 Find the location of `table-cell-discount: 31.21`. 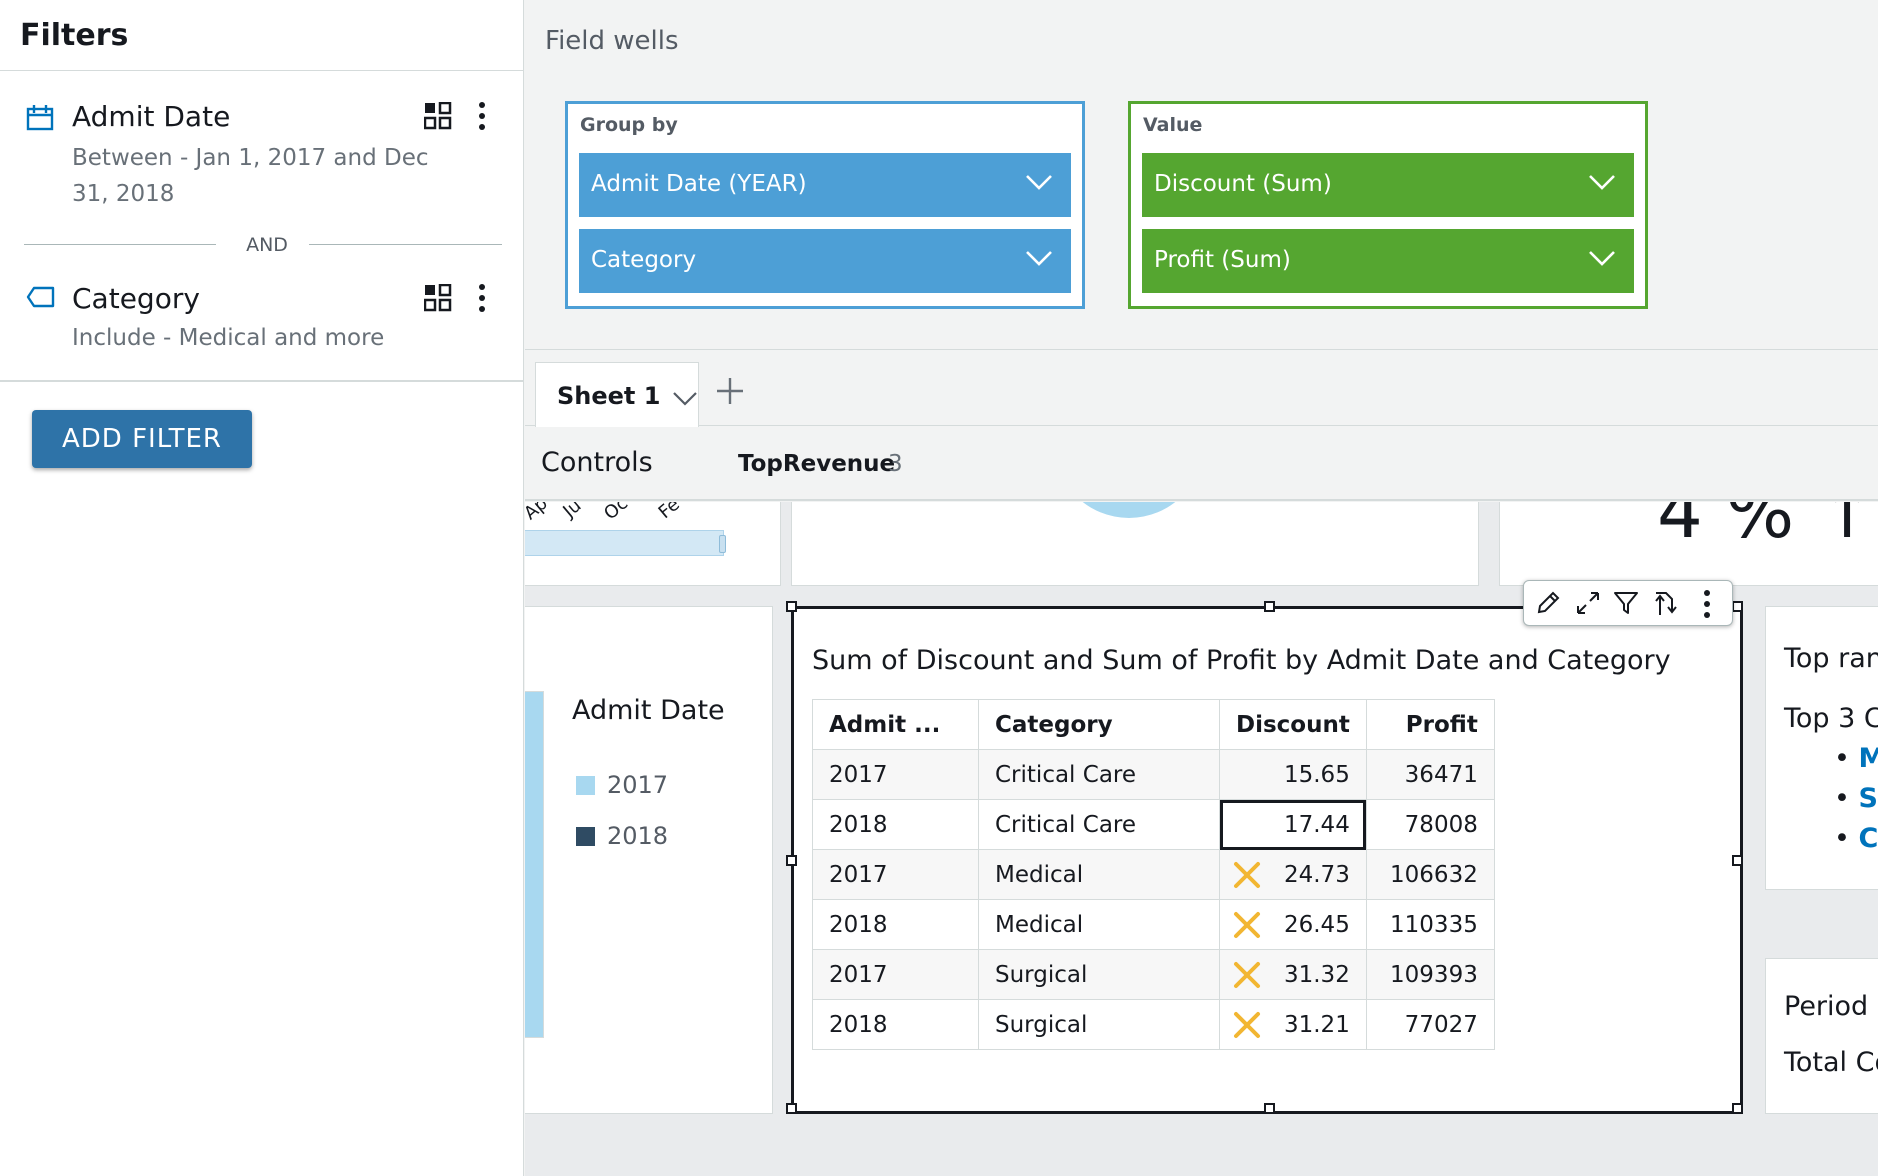

table-cell-discount: 31.21 is located at coordinates (1293, 1024).